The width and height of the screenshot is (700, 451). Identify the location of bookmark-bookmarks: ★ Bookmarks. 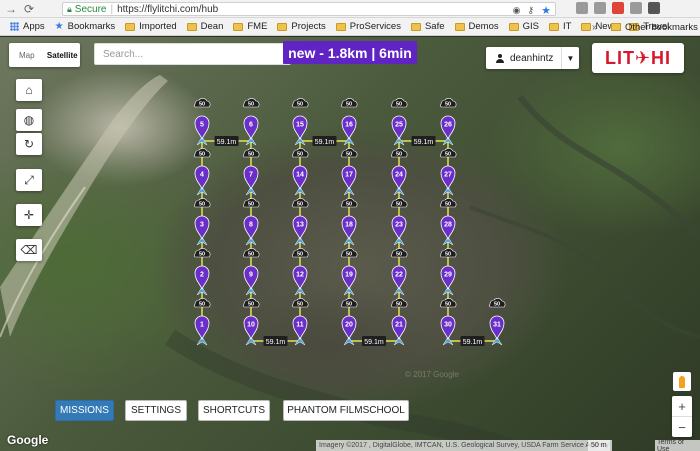
(85, 26).